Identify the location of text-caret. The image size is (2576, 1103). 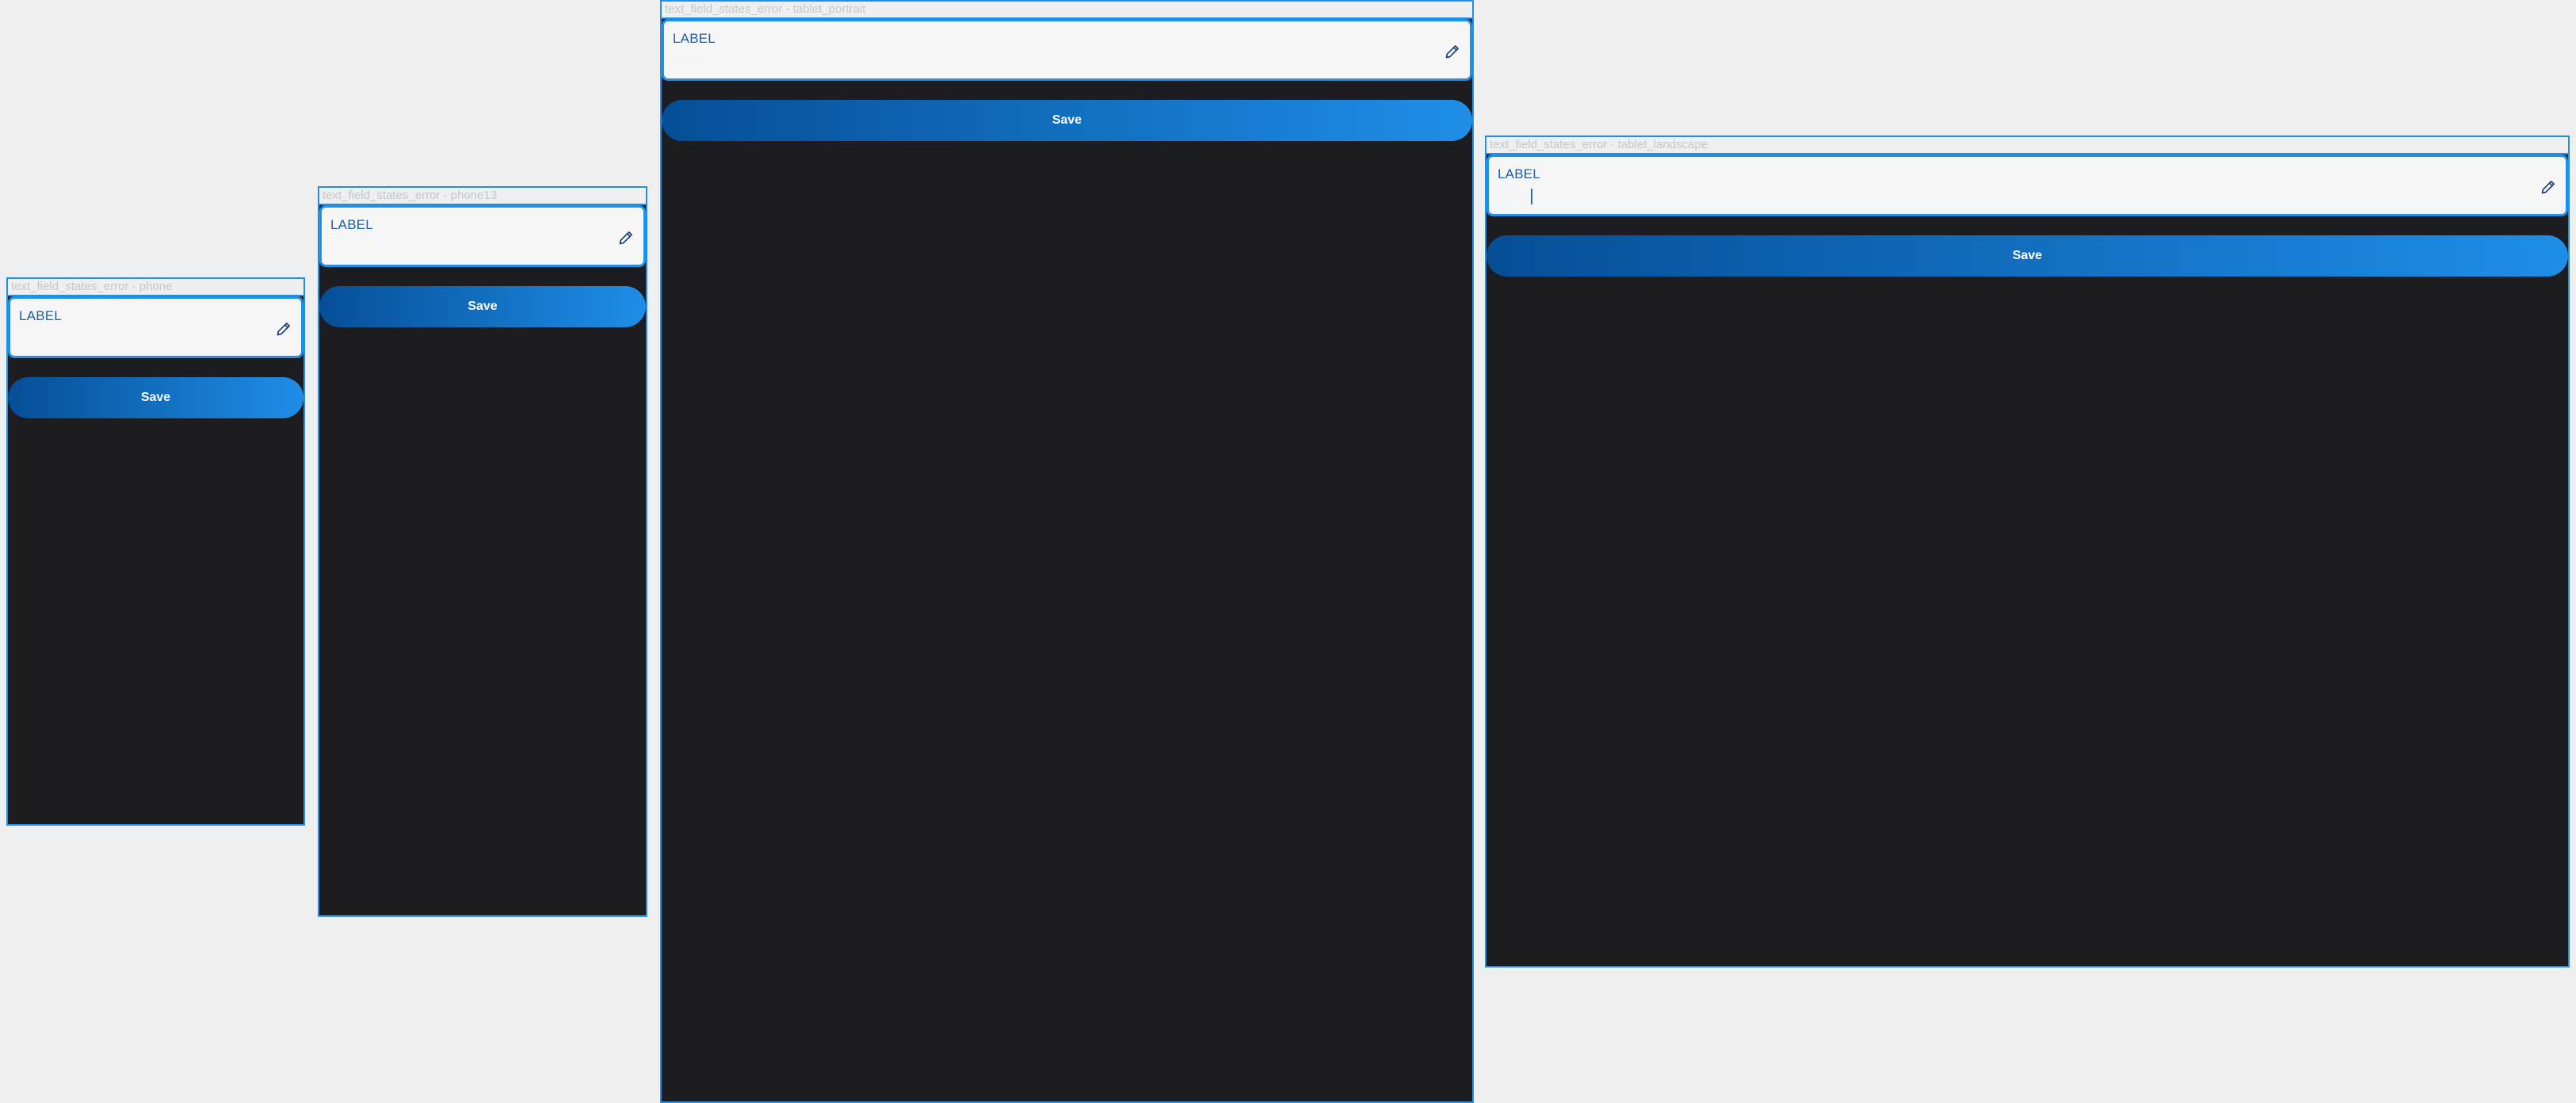
(1531, 197).